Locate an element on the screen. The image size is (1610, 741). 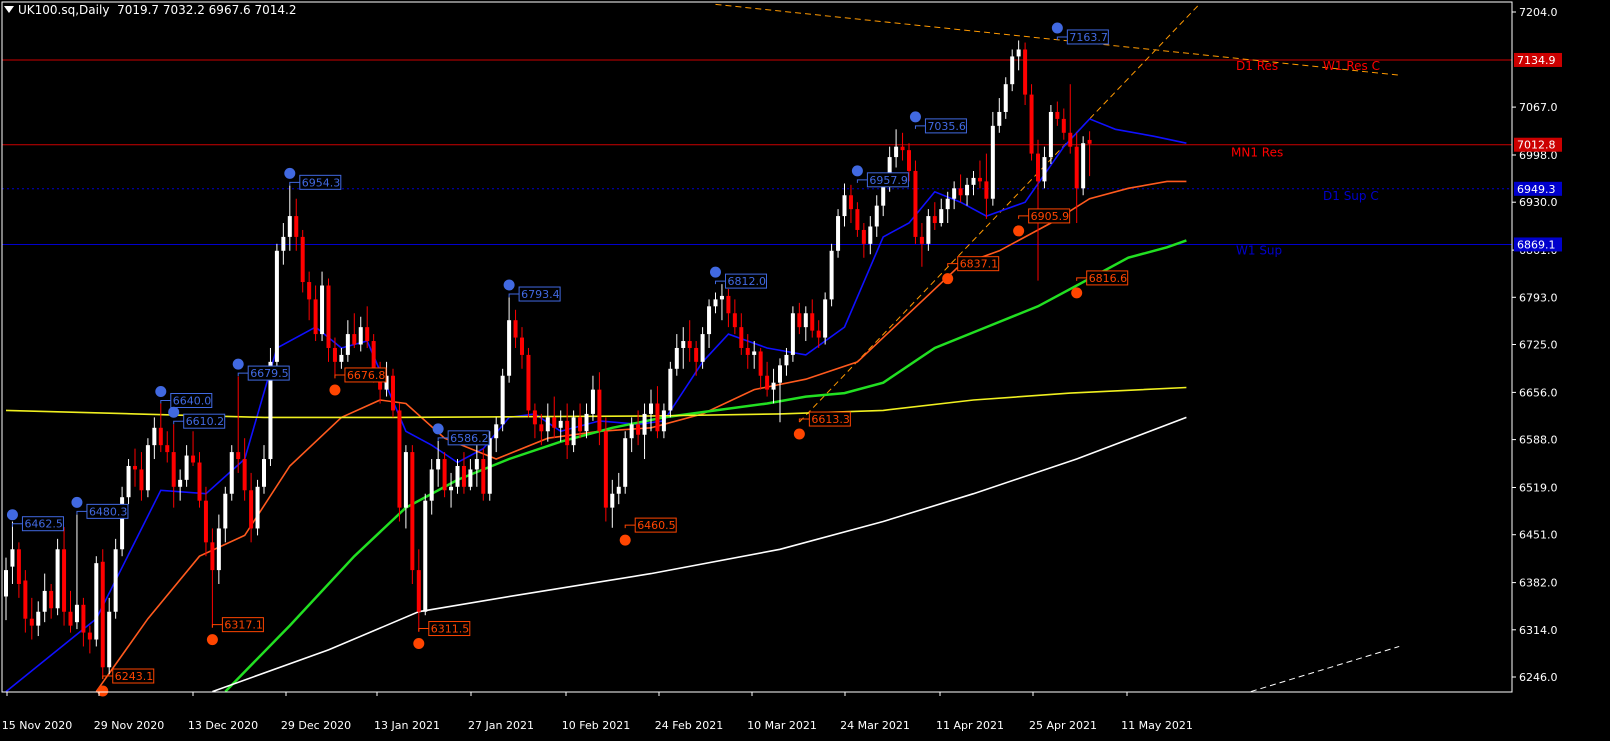
swing-high-label: 6957.9 is located at coordinates (888, 180).